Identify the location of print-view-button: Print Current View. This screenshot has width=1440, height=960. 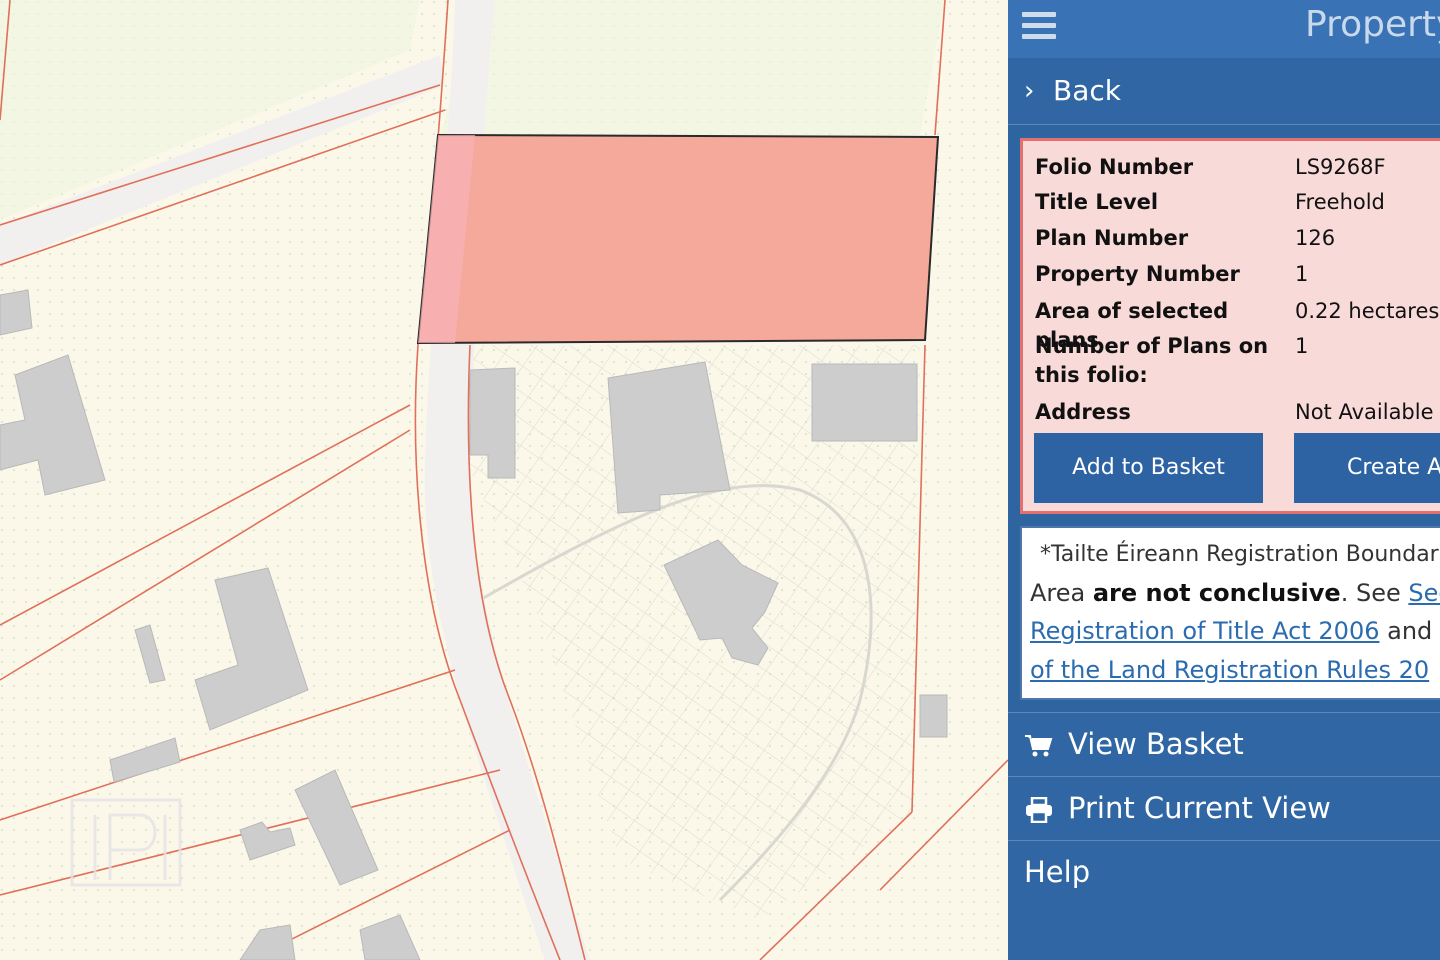
(1224, 808).